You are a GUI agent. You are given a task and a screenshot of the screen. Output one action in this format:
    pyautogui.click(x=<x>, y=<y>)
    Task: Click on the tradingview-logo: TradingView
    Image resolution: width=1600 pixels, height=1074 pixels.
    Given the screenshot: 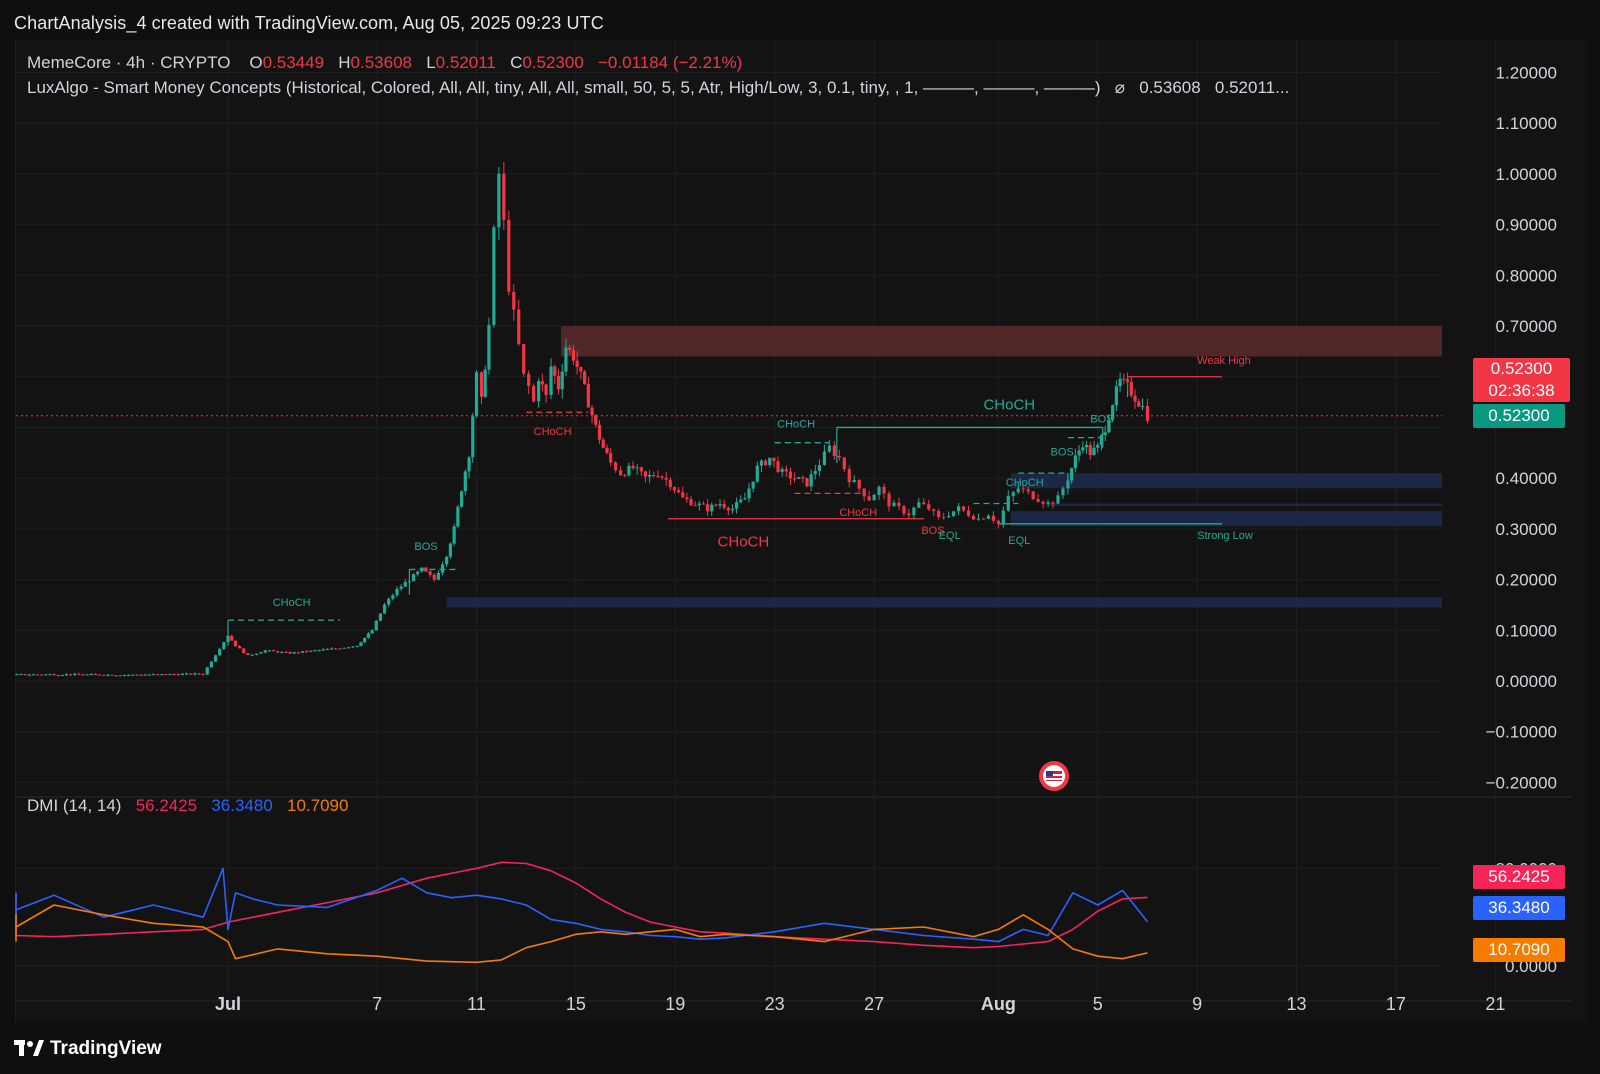 What is the action you would take?
    pyautogui.click(x=88, y=1049)
    